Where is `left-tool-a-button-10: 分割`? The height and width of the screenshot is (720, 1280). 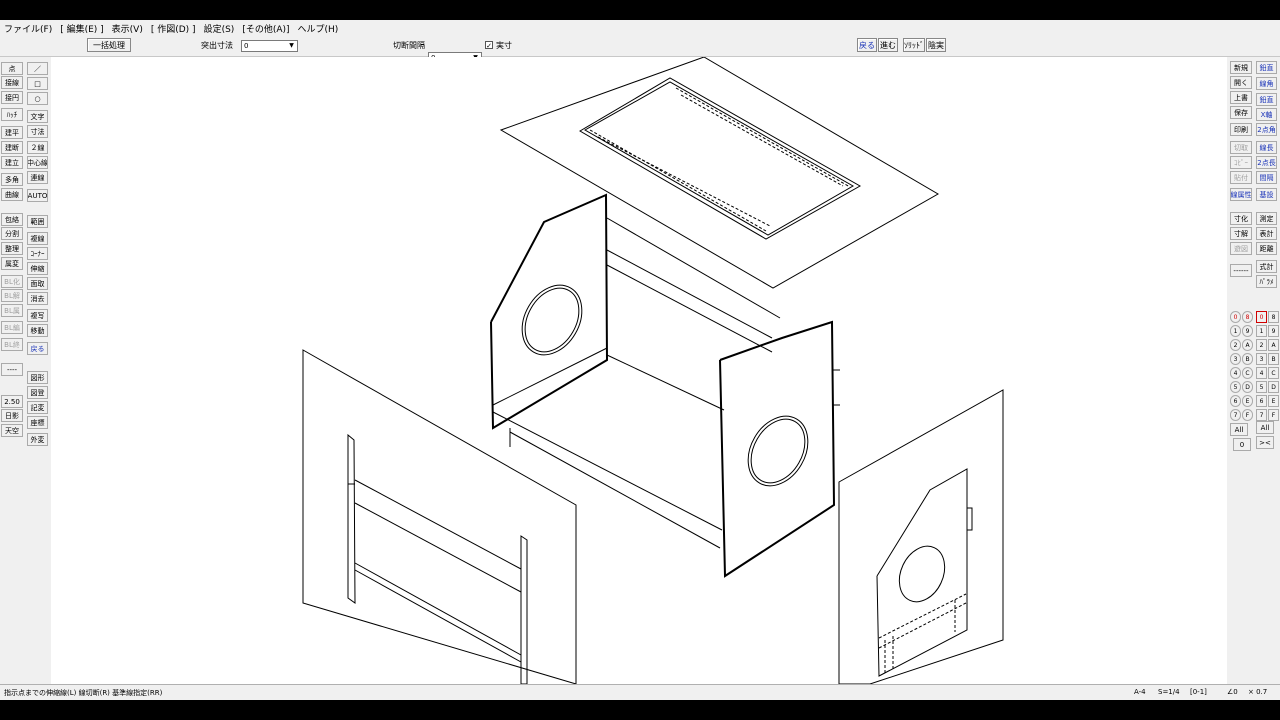 left-tool-a-button-10: 分割 is located at coordinates (12, 233).